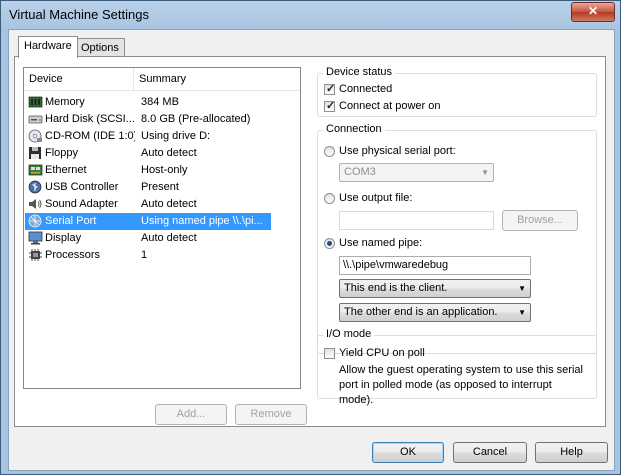 The image size is (621, 475). I want to click on tab-options: Options, so click(100, 47).